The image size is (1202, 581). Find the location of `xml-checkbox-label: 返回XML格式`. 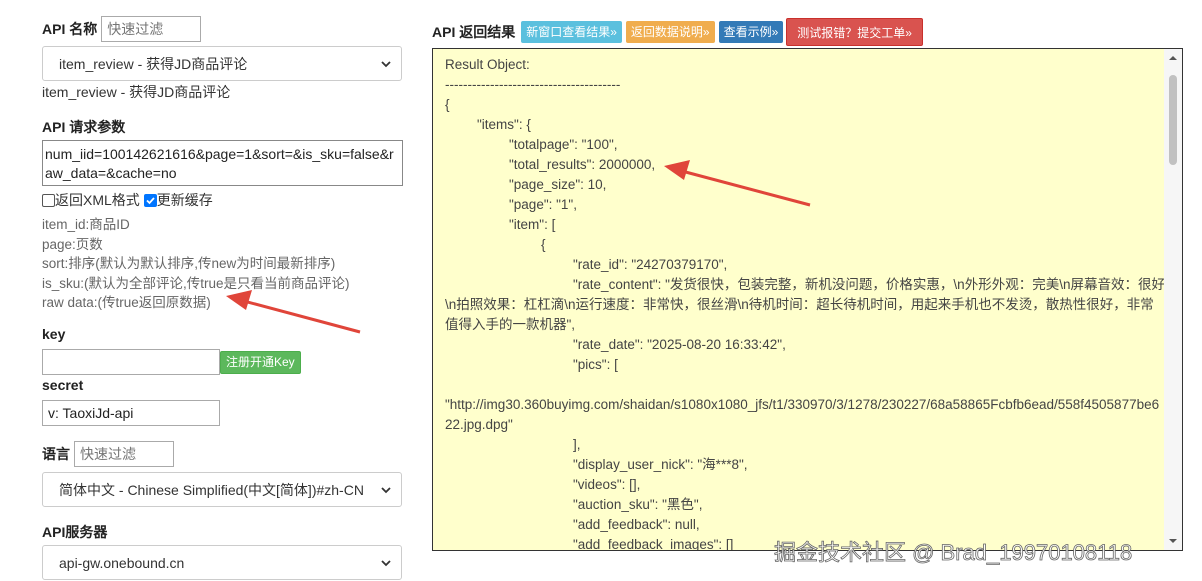

xml-checkbox-label: 返回XML格式 is located at coordinates (97, 200).